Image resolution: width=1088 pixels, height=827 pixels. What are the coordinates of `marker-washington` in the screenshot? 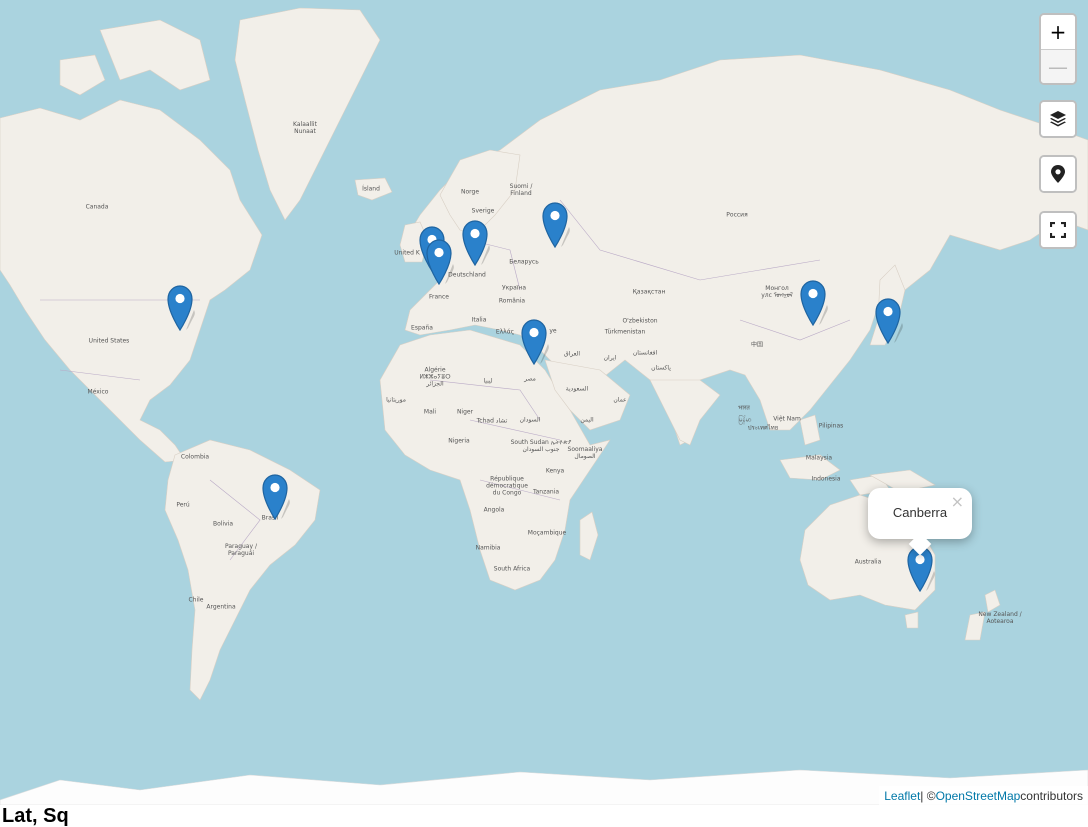 It's located at (181, 308).